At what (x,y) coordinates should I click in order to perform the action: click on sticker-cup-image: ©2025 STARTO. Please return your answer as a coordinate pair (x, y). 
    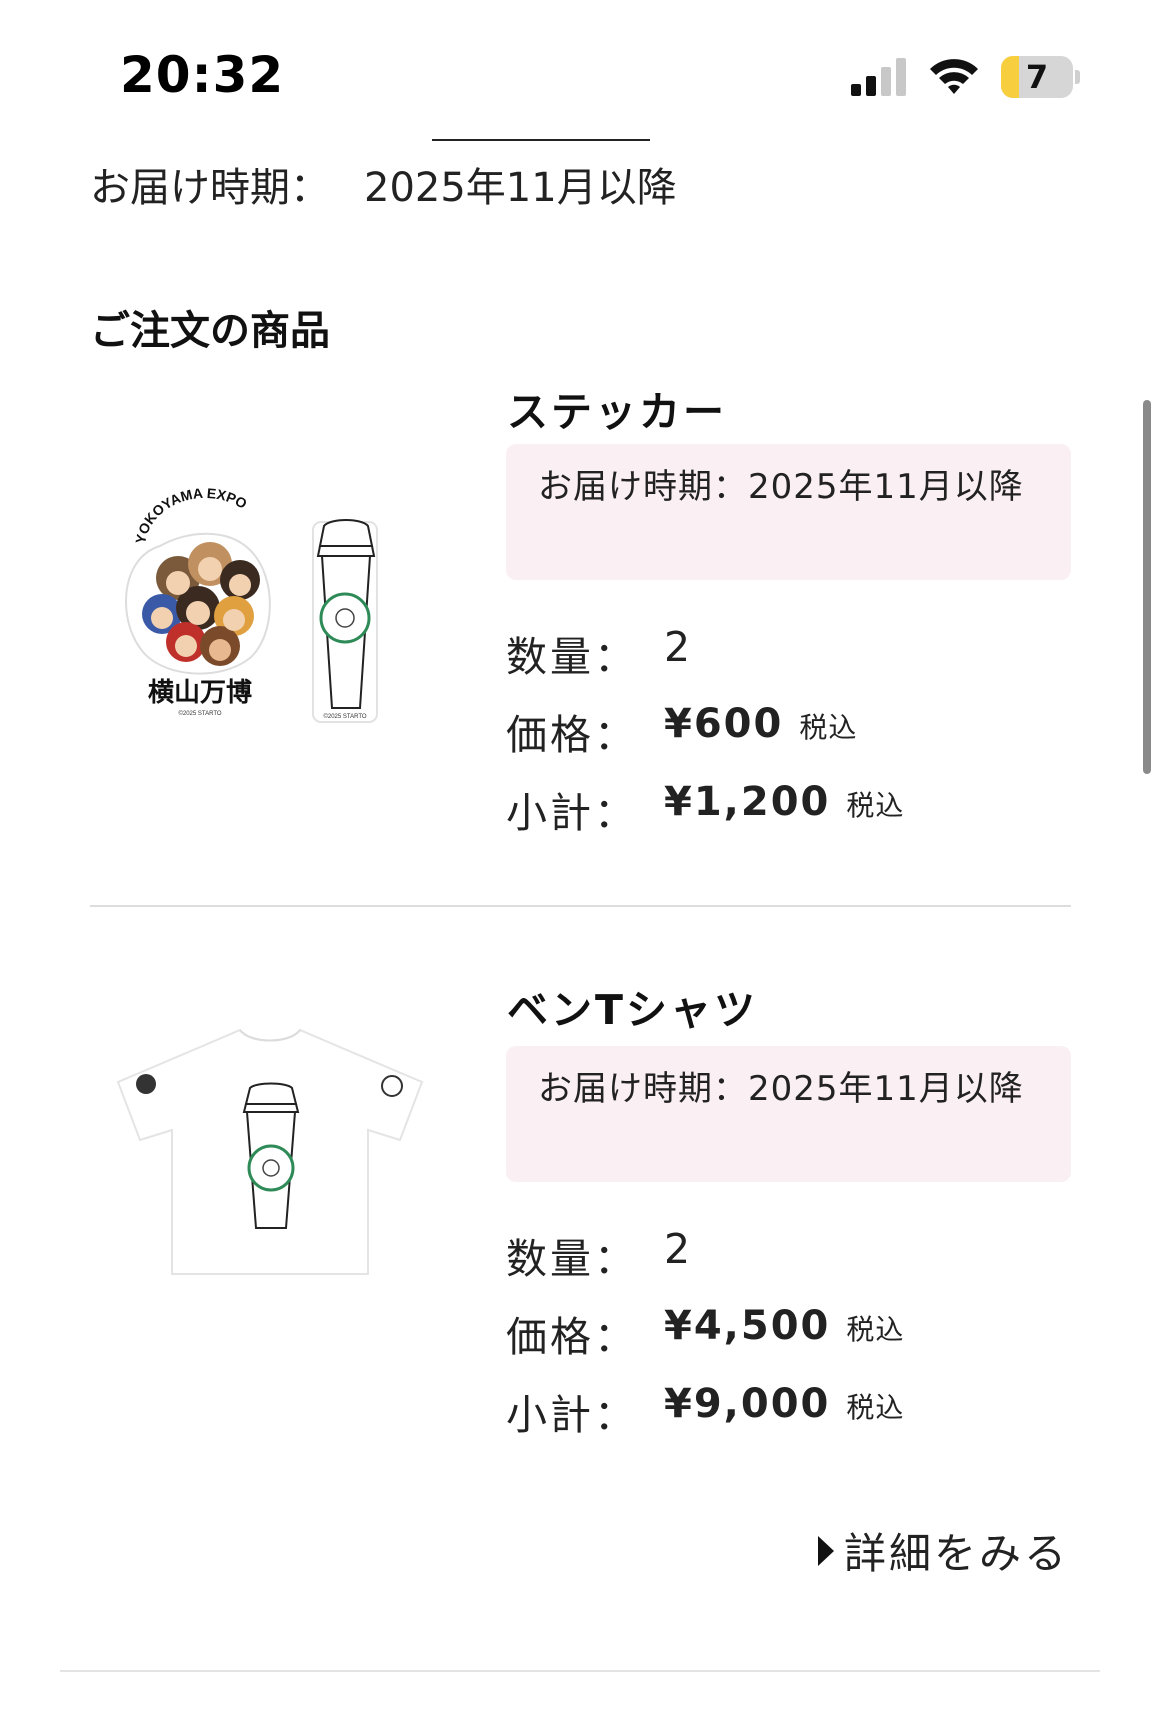
    Looking at the image, I should click on (345, 621).